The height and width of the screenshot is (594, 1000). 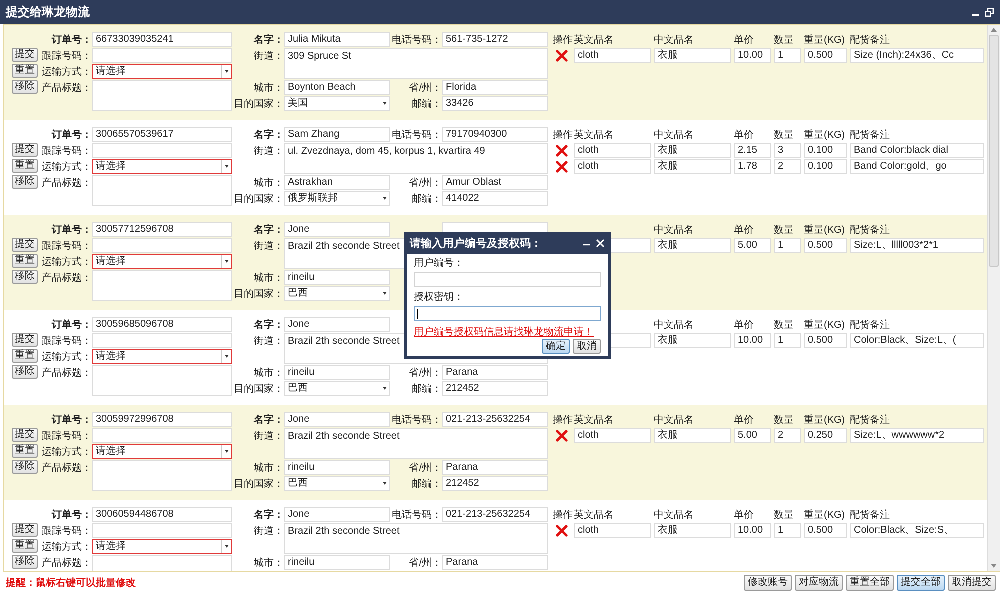 I want to click on hint-text: 提醒：鼠标右键可以批量修改, so click(x=71, y=583).